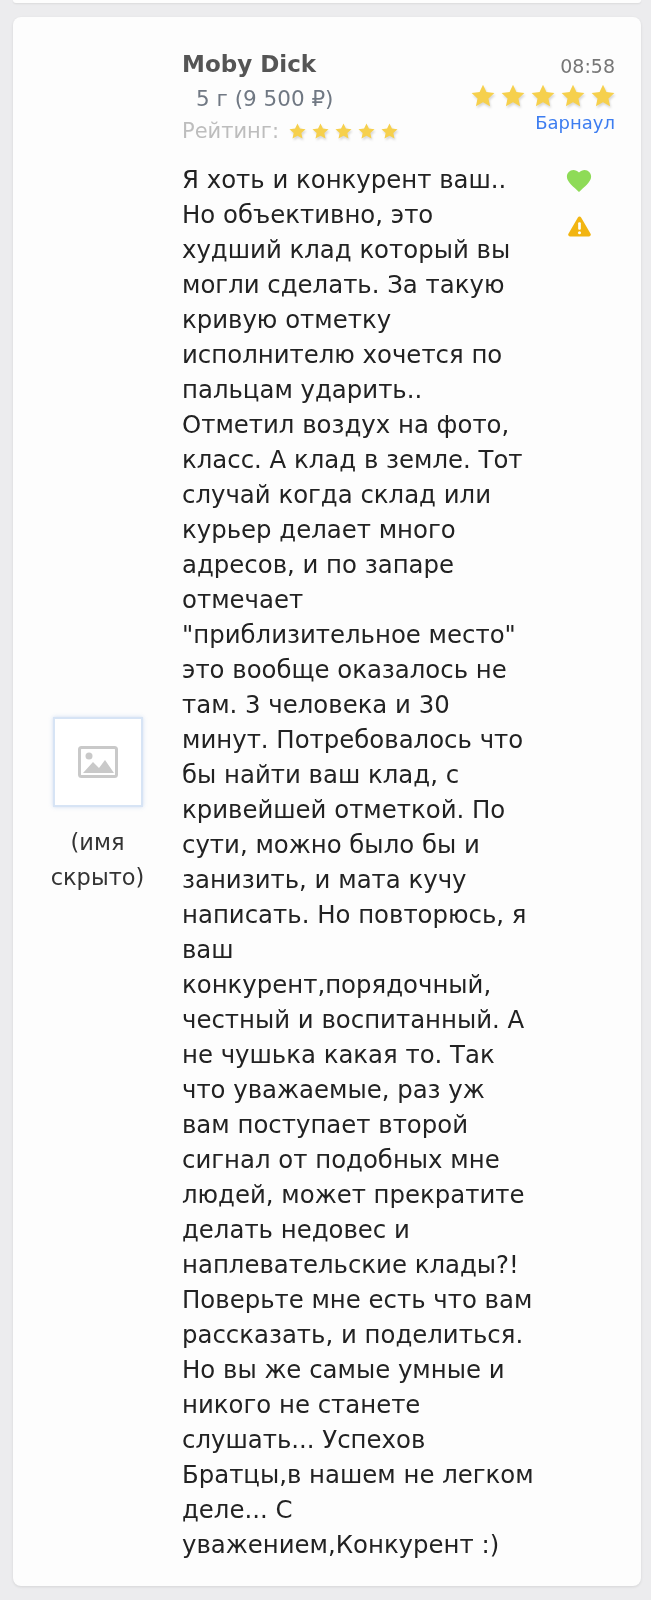 The image size is (651, 1600). I want to click on author-name: Moby Dick, so click(249, 64).